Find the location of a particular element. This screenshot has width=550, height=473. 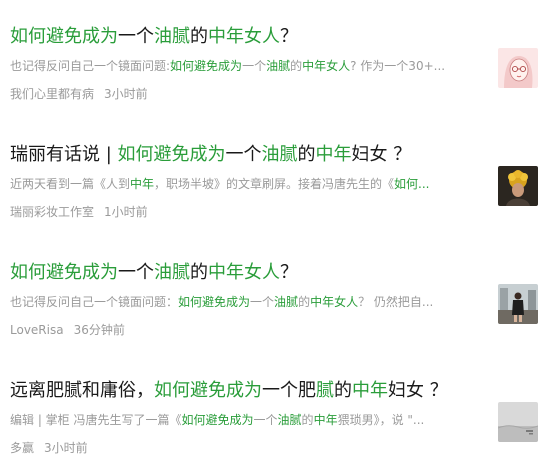

article-title: 瑞丽有话说 | 如何避免成为一个油腻的中年妇女 ？ is located at coordinates (245, 155).